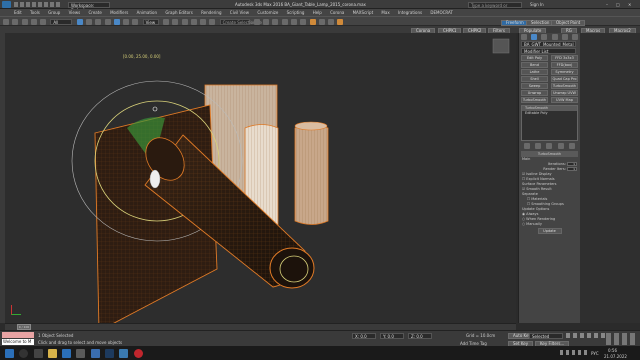  Describe the element at coordinates (88, 21) in the screenshot. I see `select-by-name-icon` at that location.